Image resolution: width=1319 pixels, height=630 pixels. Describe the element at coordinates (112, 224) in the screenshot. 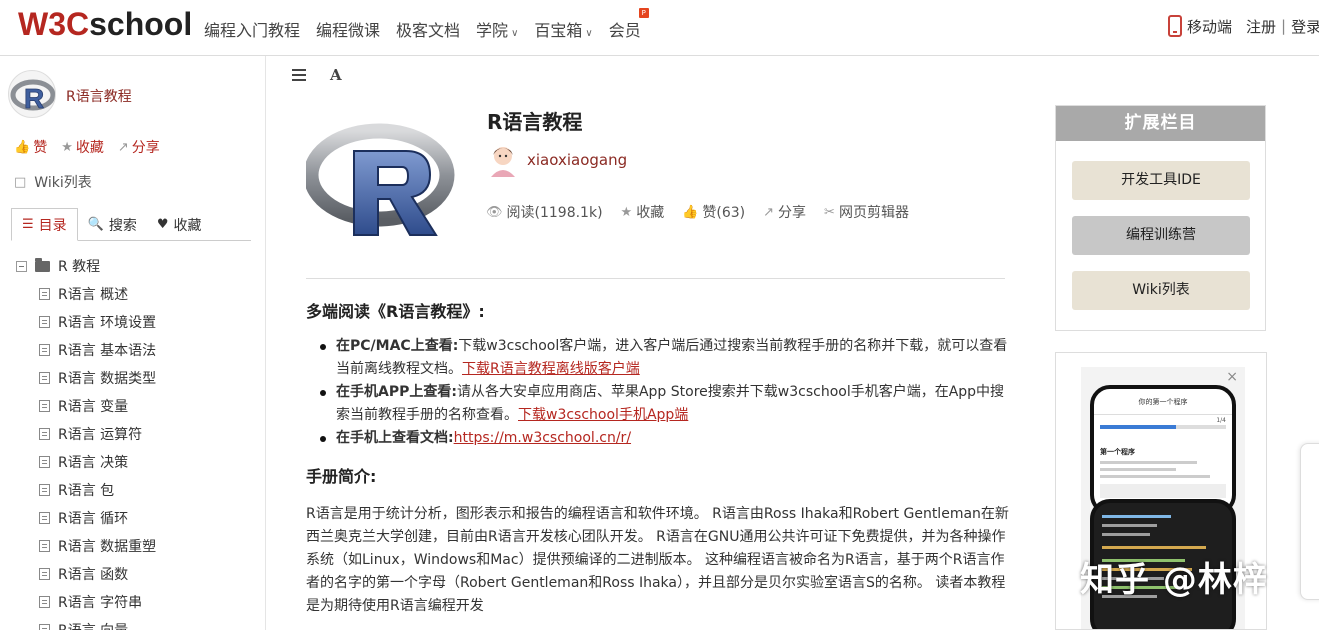

I see `tab-search: 🔍 搜索` at that location.